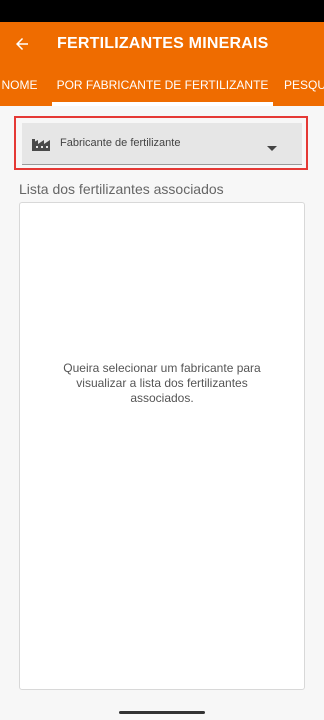 The width and height of the screenshot is (324, 720). What do you see at coordinates (121, 189) in the screenshot?
I see `list-title: Lista dos fertilizantes associados` at bounding box center [121, 189].